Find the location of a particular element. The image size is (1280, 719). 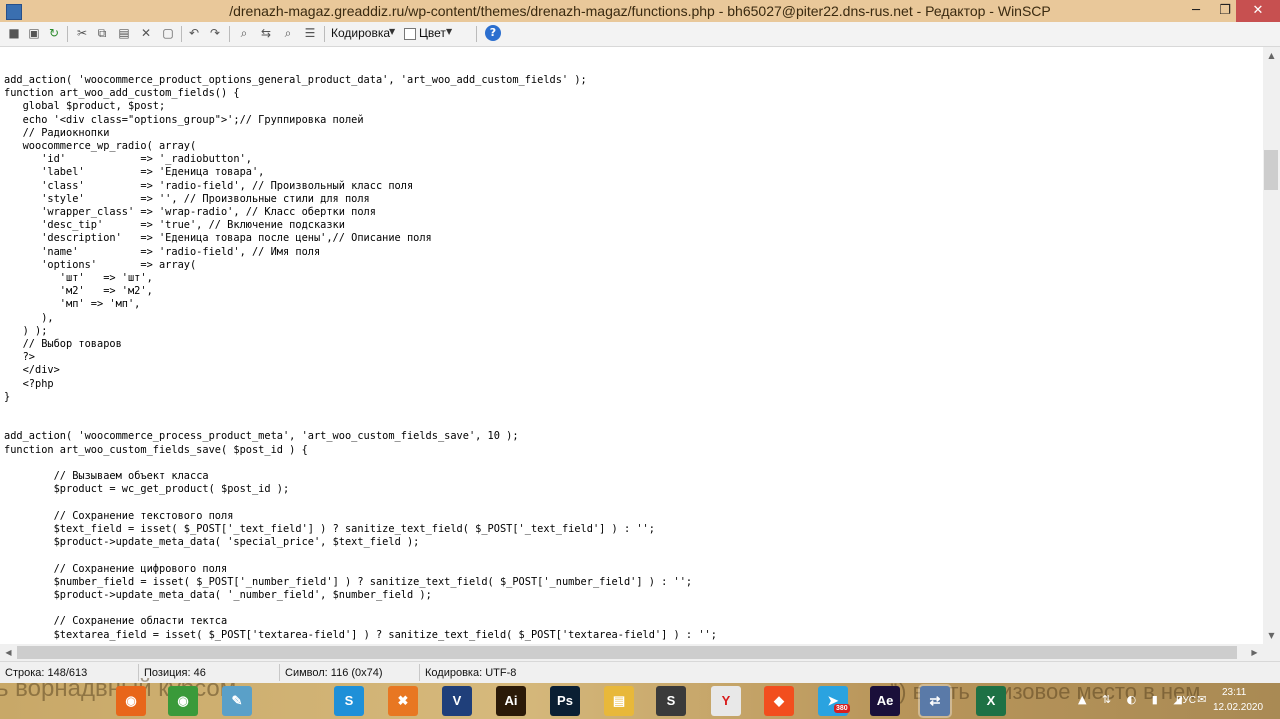

scroll-up-icon: ▲ is located at coordinates (1271, 55).